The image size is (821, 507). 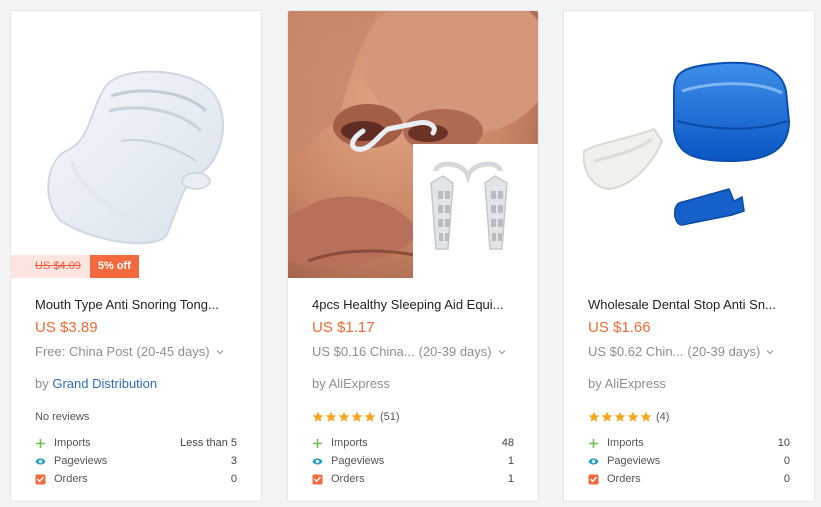 What do you see at coordinates (84, 351) in the screenshot?
I see `shipping-method: Free: China Post` at bounding box center [84, 351].